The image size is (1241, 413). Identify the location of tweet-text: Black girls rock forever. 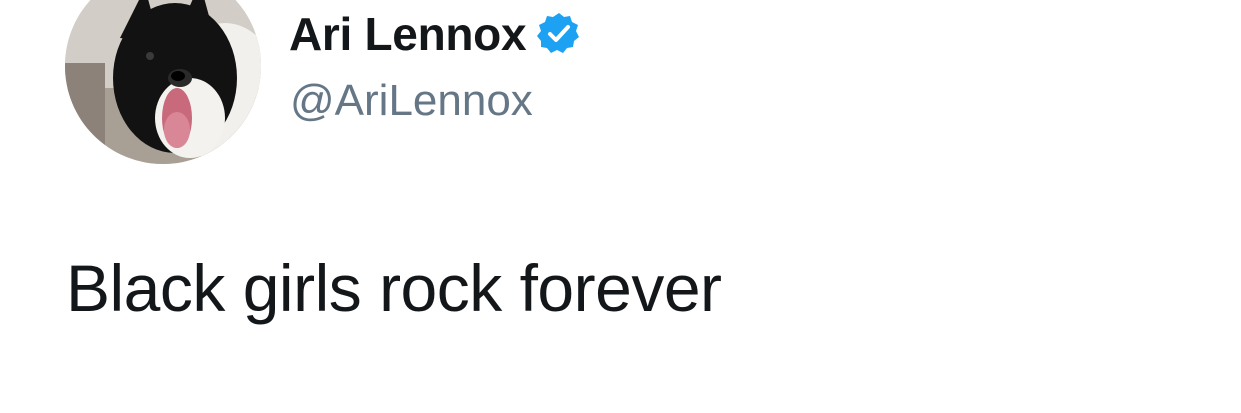
(394, 288).